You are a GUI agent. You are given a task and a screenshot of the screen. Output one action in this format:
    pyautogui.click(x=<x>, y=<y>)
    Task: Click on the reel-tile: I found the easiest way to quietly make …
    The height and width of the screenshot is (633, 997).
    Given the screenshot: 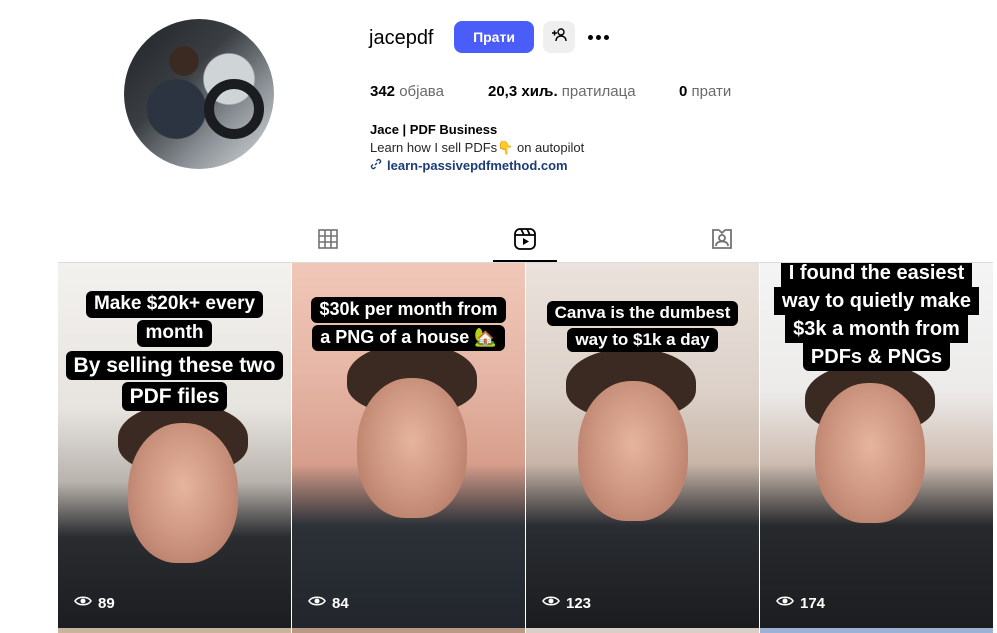 What is the action you would take?
    pyautogui.click(x=876, y=445)
    